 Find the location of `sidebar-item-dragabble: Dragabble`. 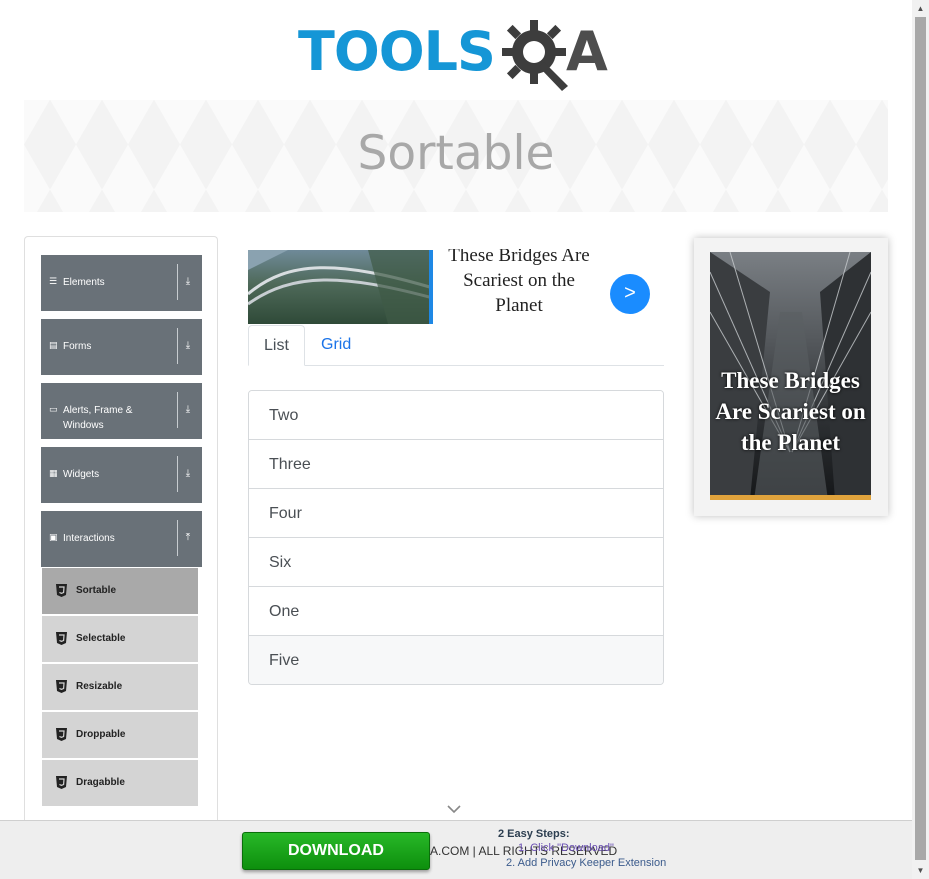

sidebar-item-dragabble: Dragabble is located at coordinates (120, 783).